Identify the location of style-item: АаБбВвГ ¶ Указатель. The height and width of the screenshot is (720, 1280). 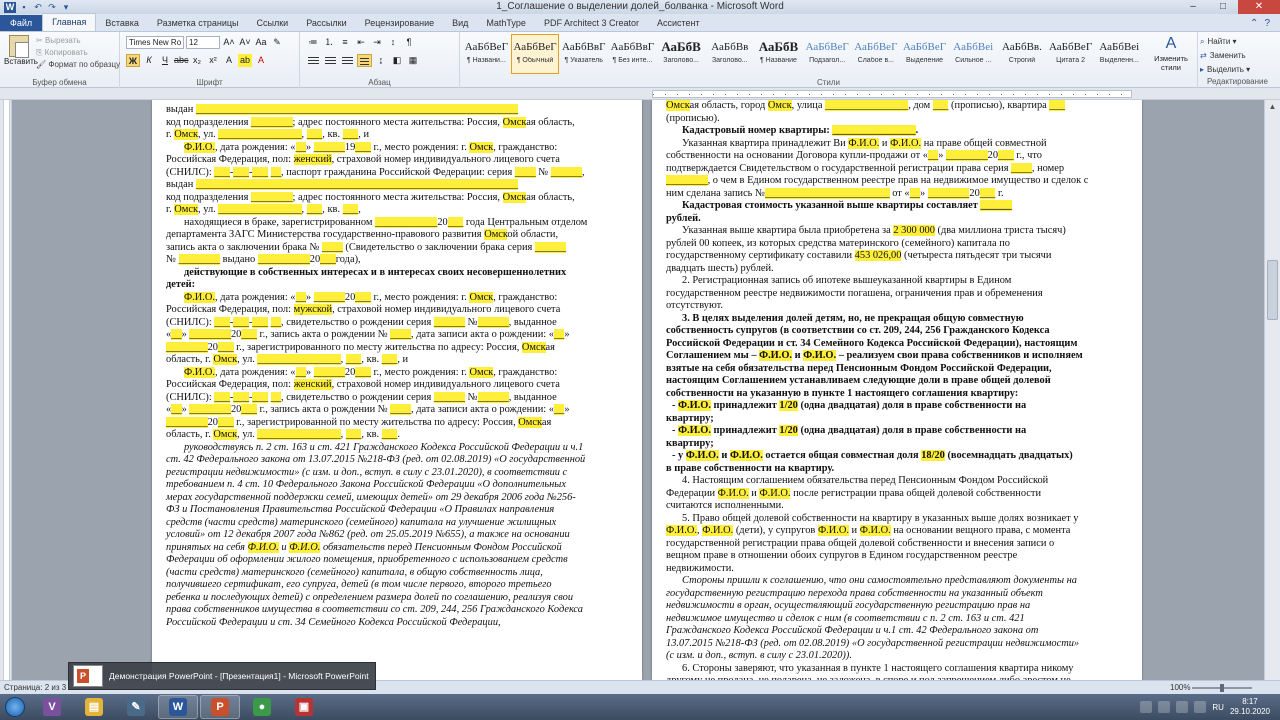
(583, 54).